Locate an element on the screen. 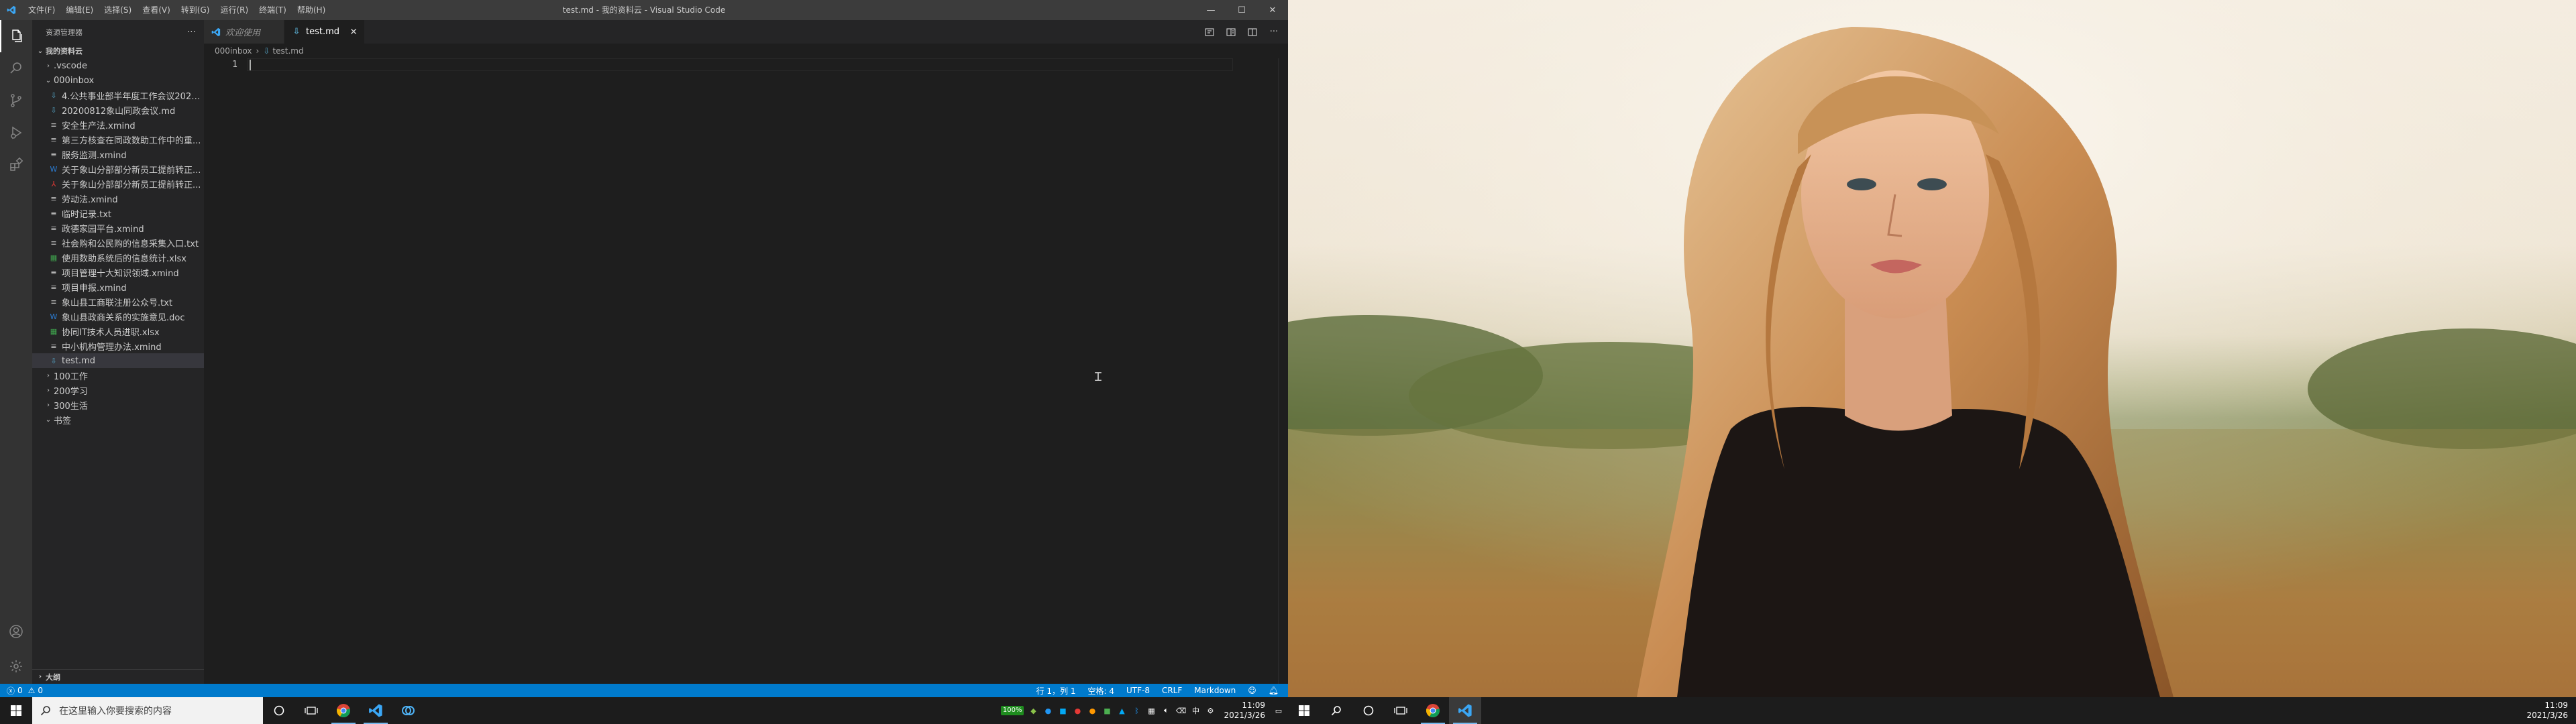 The height and width of the screenshot is (724, 2576). app-tray-icon: ⚙ is located at coordinates (1210, 710).